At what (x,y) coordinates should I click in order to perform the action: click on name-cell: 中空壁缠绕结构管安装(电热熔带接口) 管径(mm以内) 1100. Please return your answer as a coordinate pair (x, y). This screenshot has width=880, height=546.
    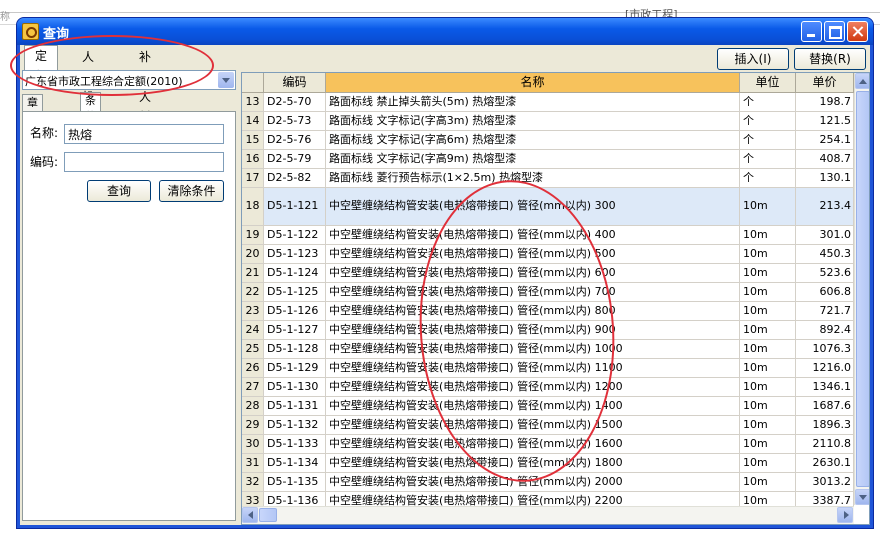
    Looking at the image, I should click on (533, 368).